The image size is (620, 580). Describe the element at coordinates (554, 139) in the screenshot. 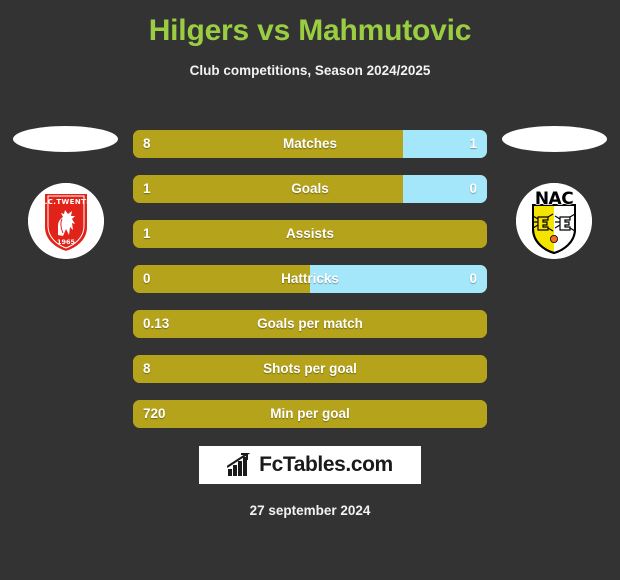

I see `away-player-photo` at that location.